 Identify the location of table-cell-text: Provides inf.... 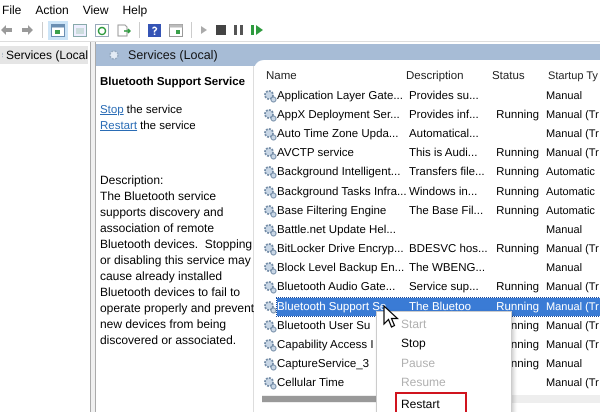
(444, 114).